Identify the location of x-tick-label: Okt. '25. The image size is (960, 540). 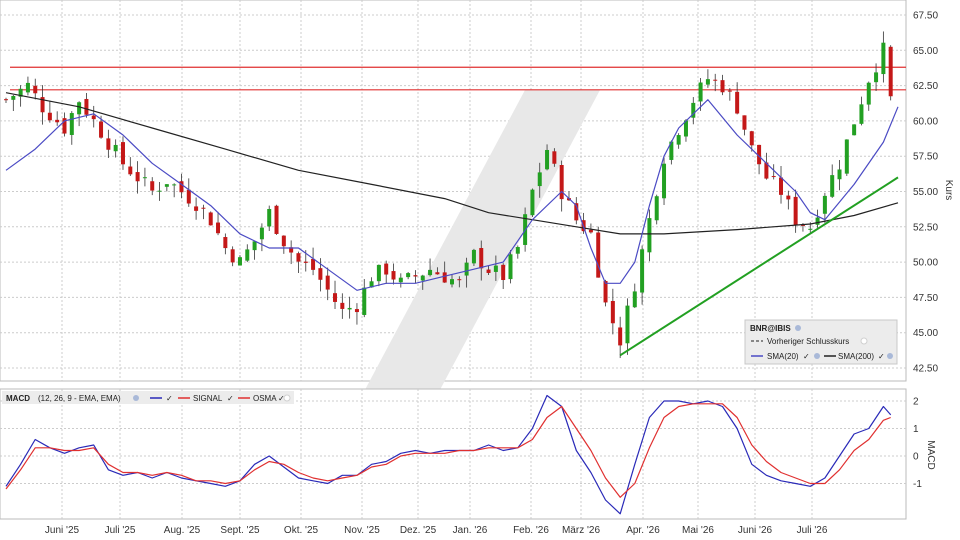
(301, 530).